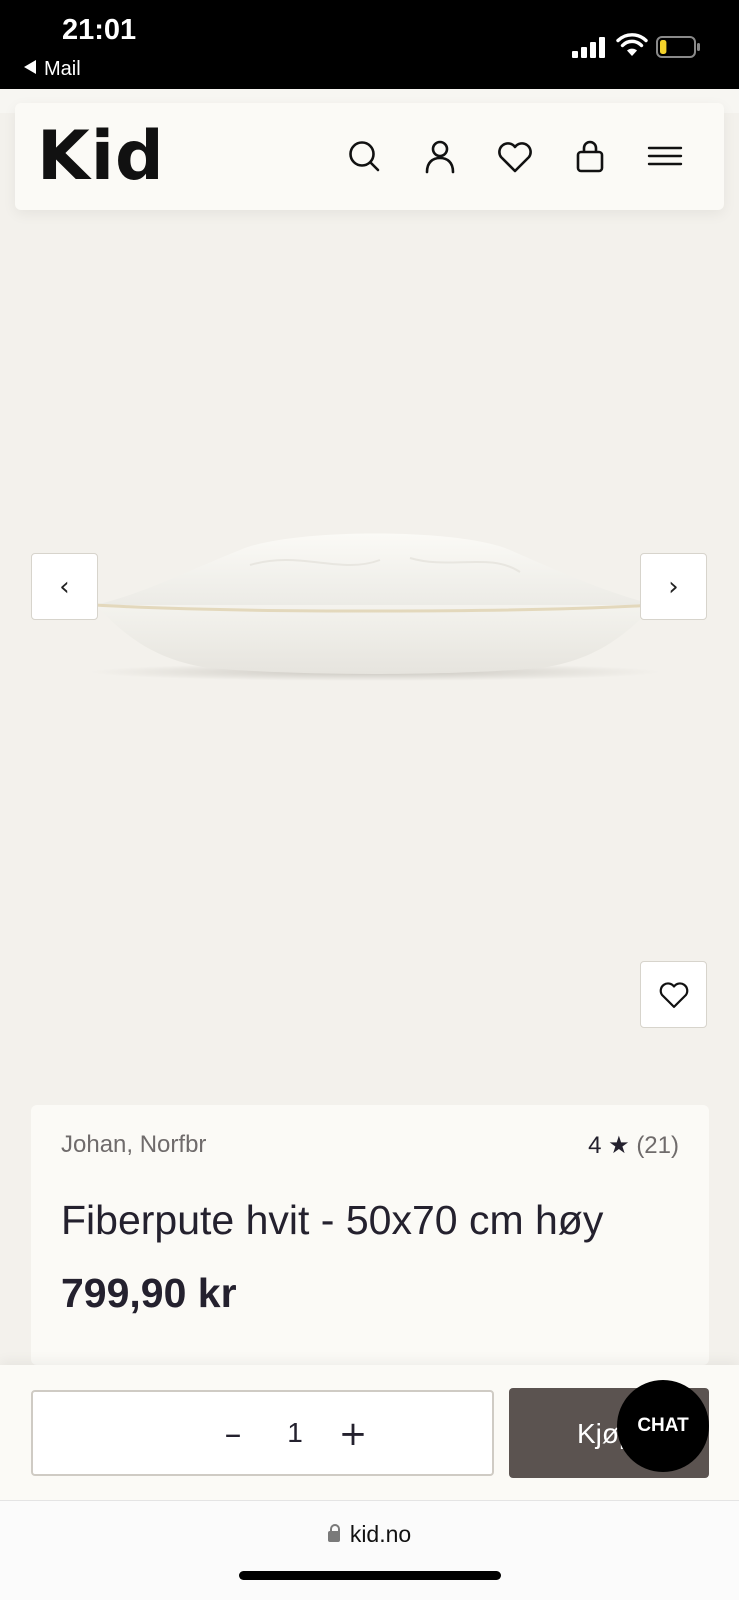  I want to click on heart-icon, so click(673, 994).